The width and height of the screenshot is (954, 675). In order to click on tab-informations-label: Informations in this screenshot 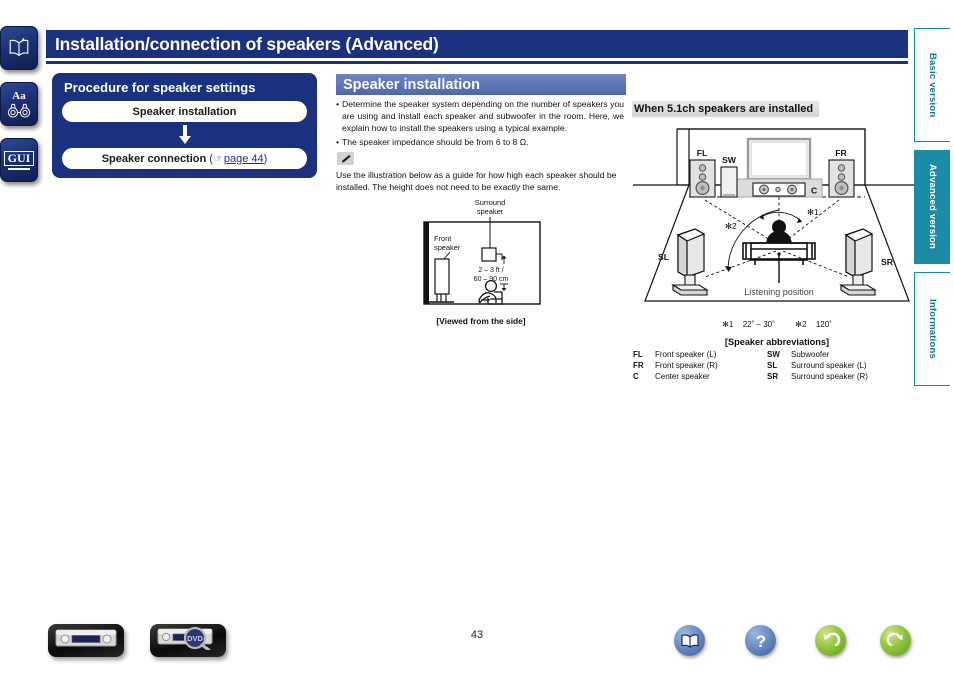, I will do `click(932, 329)`.